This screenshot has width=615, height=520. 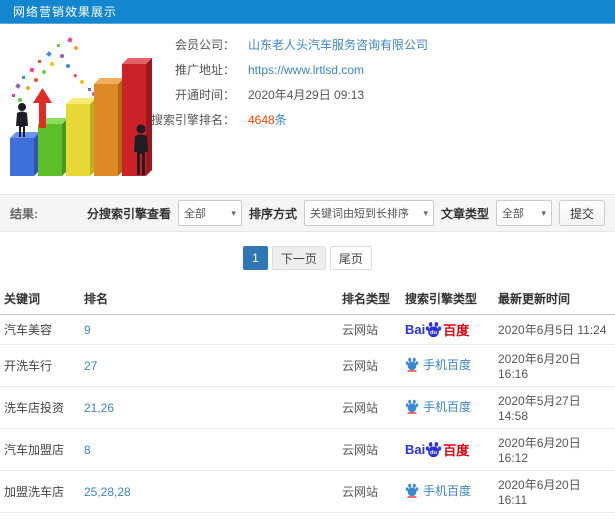 What do you see at coordinates (209, 213) in the screenshot?
I see `engine-filter-select: 全部 ▾` at bounding box center [209, 213].